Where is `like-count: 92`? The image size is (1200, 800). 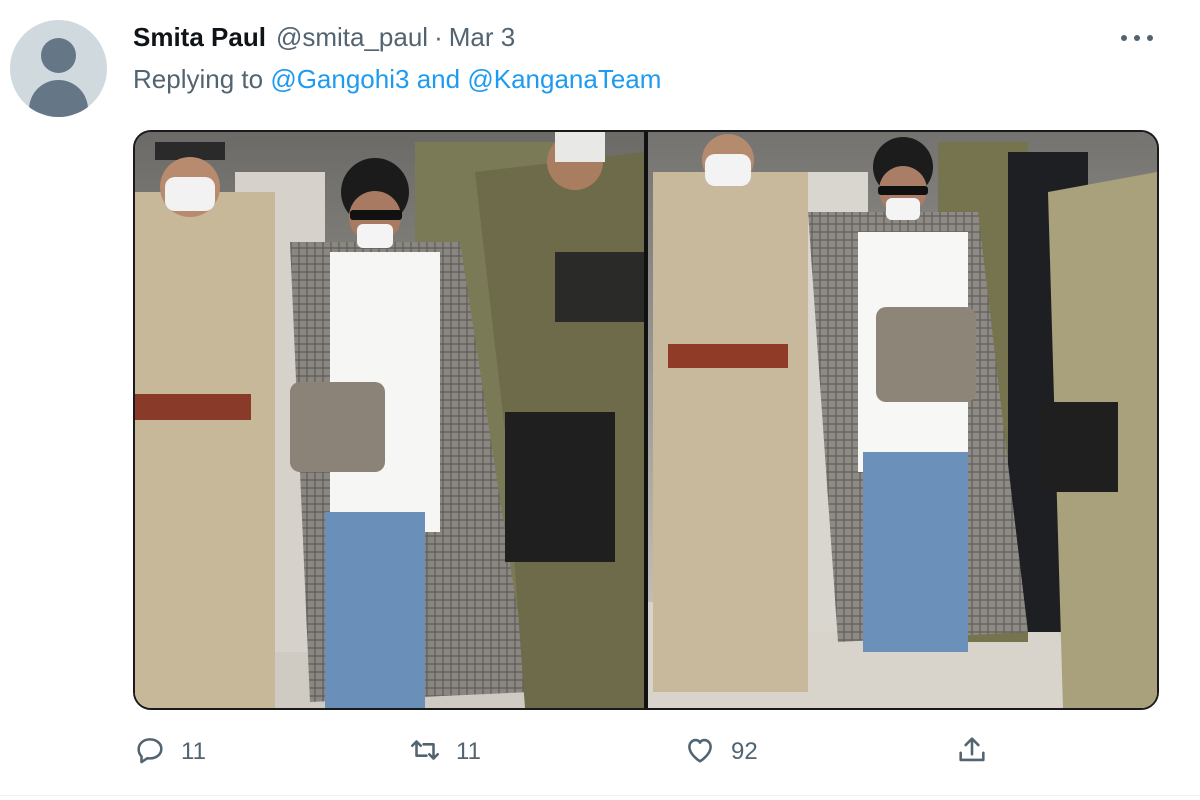 like-count: 92 is located at coordinates (744, 751).